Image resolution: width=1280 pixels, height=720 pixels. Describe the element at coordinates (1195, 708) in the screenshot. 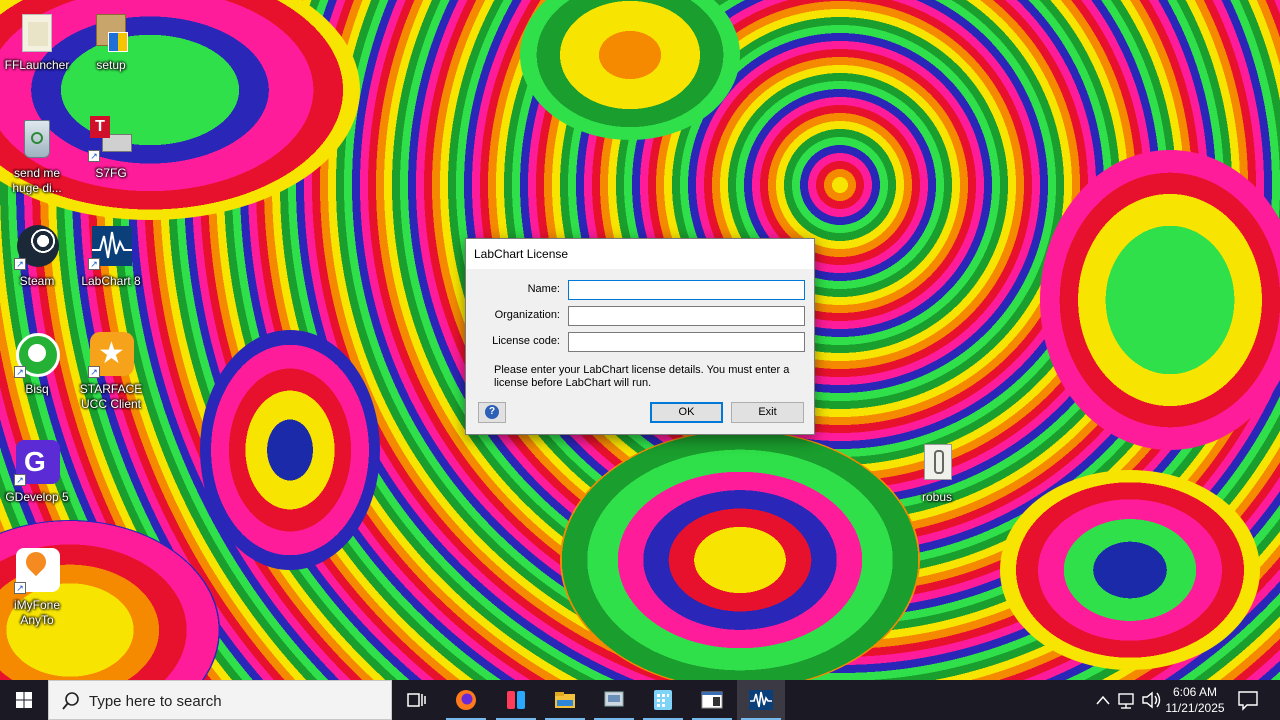

I see `clock-date: 11/21/2025` at that location.